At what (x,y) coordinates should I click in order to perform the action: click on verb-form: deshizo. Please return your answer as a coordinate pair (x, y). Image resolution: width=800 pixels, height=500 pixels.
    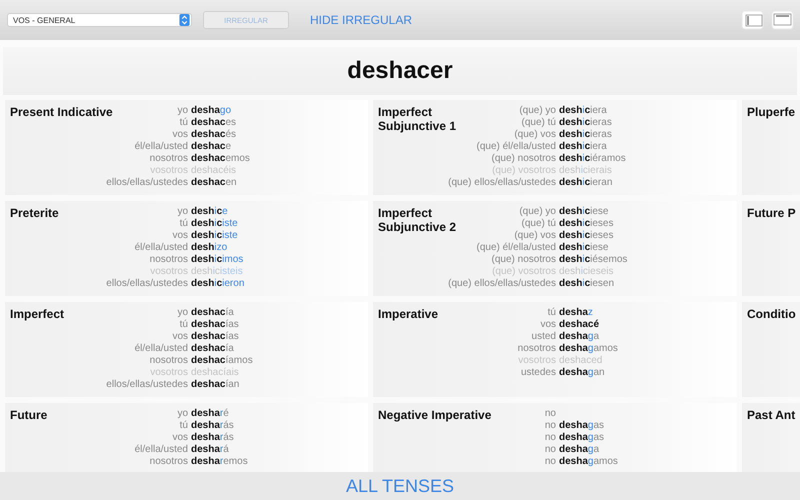
    Looking at the image, I should click on (209, 248).